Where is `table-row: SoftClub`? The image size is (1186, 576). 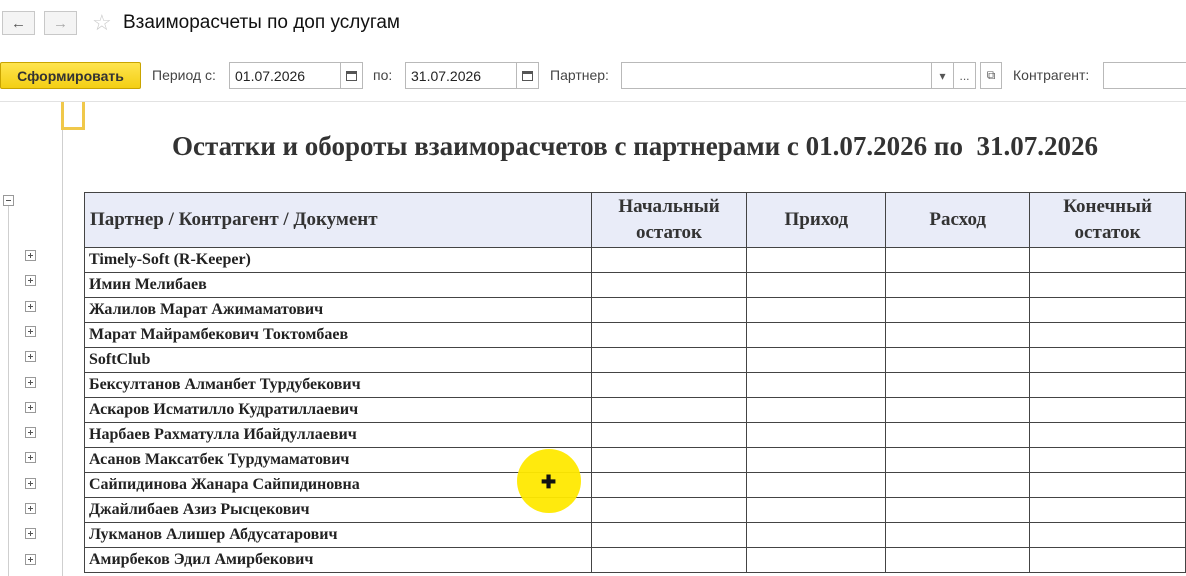 table-row: SoftClub is located at coordinates (635, 360).